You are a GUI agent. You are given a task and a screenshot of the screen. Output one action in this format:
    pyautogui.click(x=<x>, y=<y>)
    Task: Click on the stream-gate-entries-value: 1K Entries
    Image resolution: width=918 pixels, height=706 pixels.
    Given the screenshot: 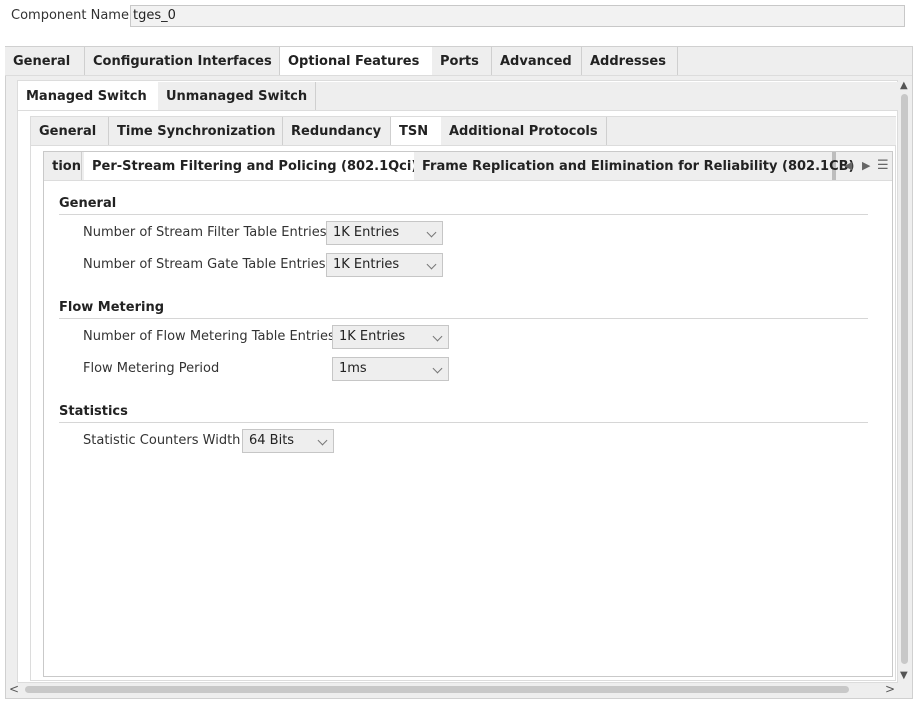 What is the action you would take?
    pyautogui.click(x=366, y=264)
    